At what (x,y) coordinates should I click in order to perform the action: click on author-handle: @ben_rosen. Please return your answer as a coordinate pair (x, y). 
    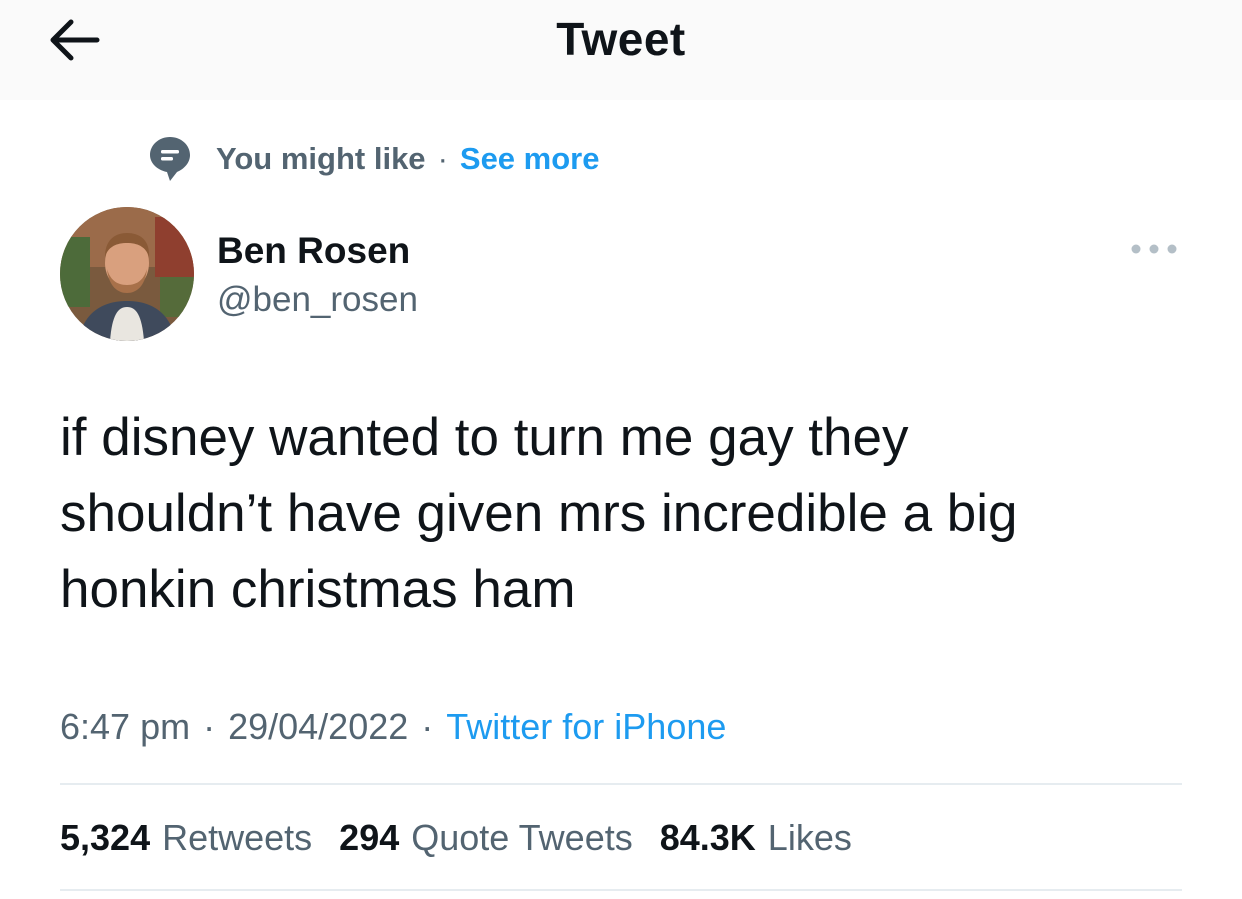
    Looking at the image, I should click on (317, 300).